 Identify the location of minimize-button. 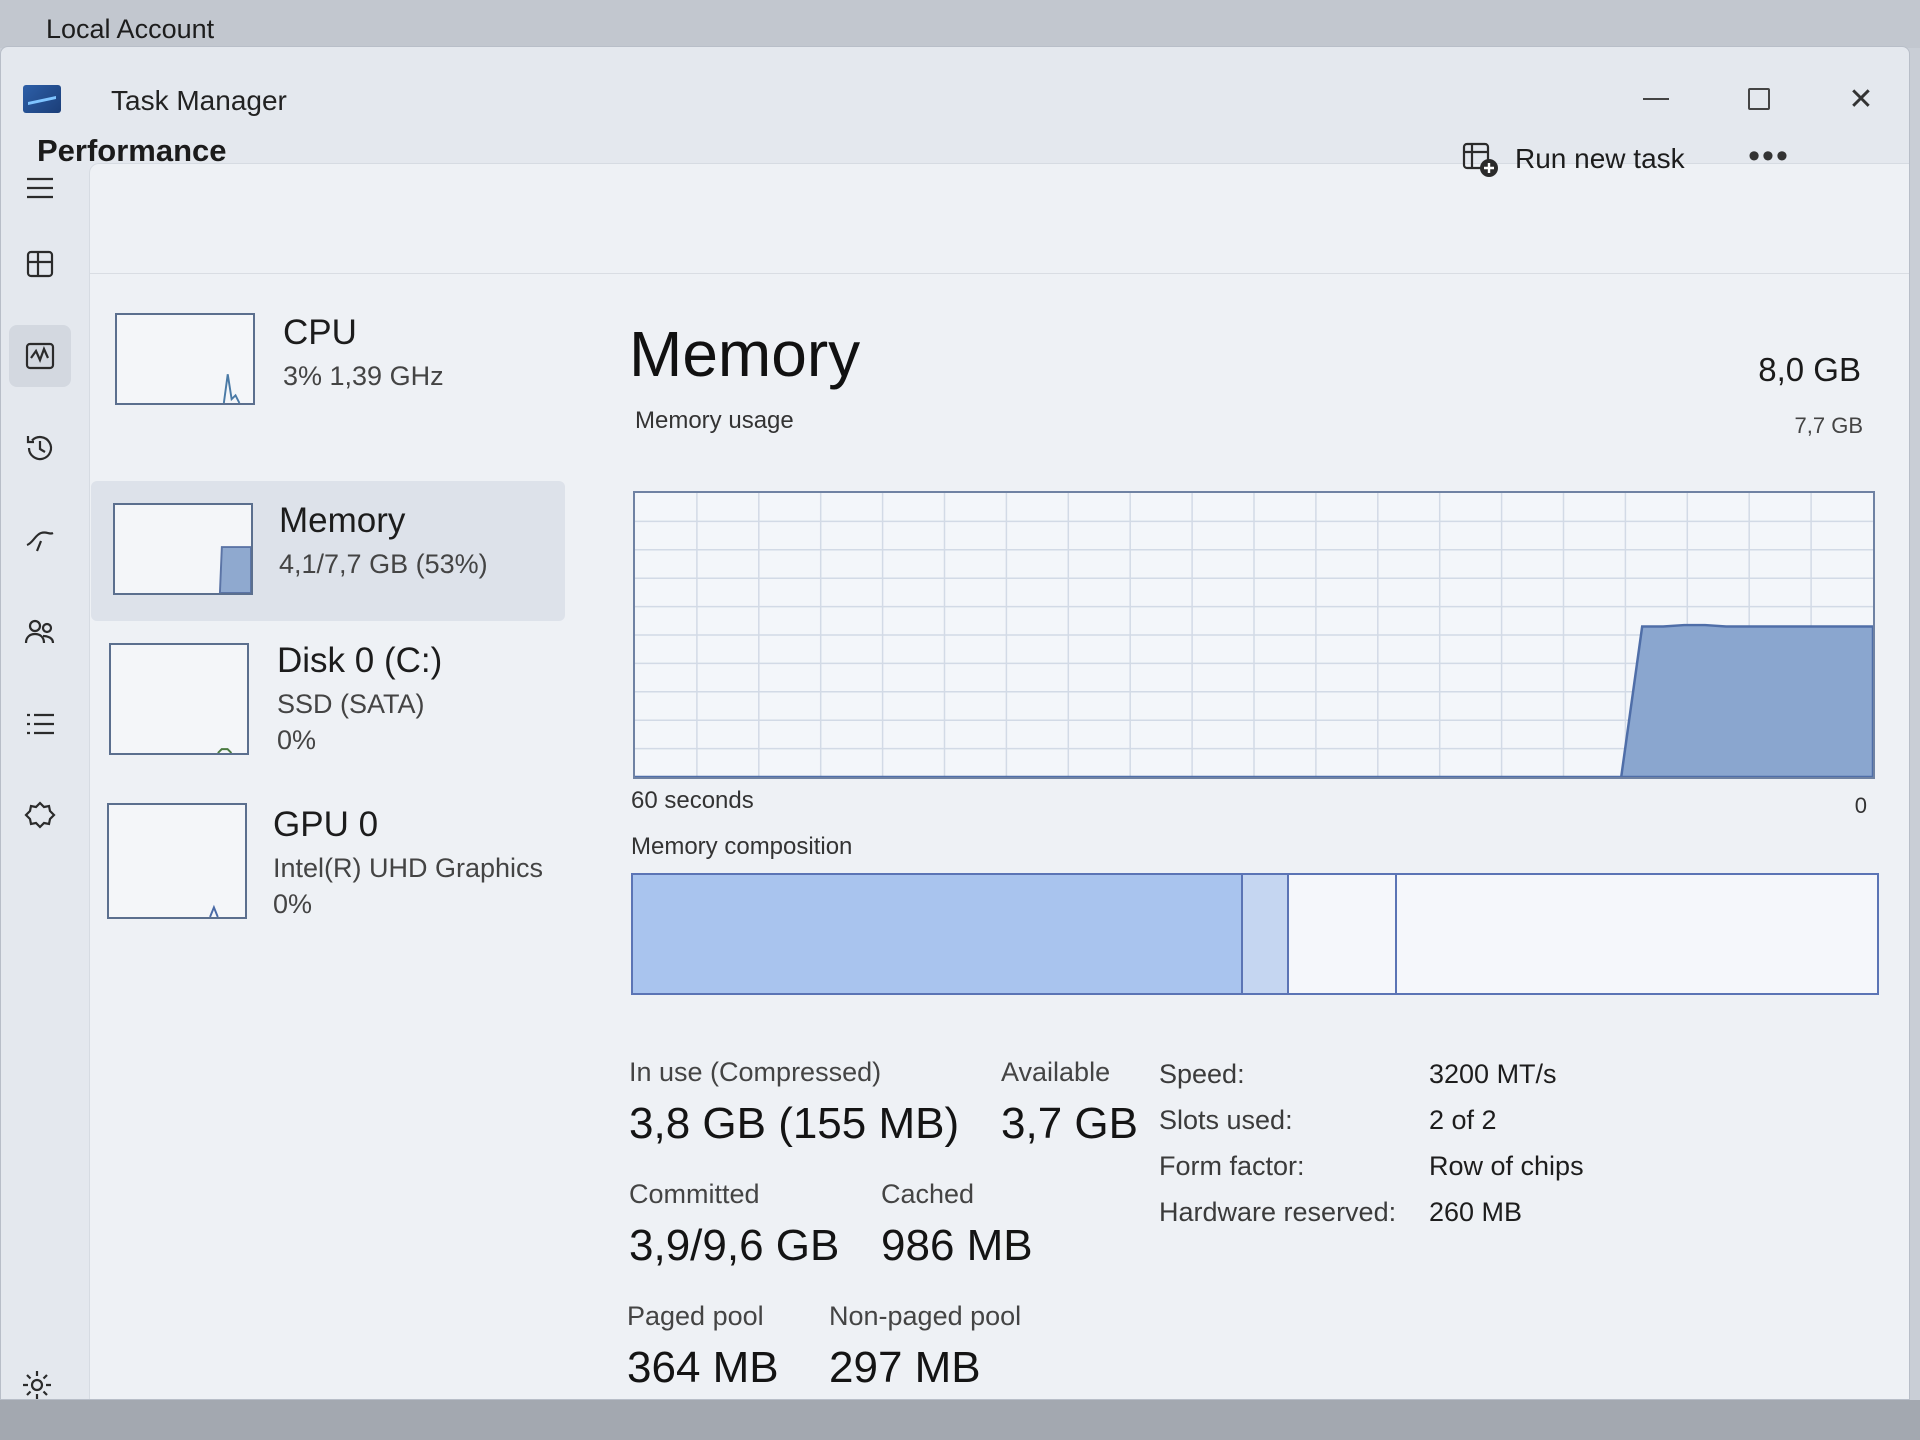
(1656, 99).